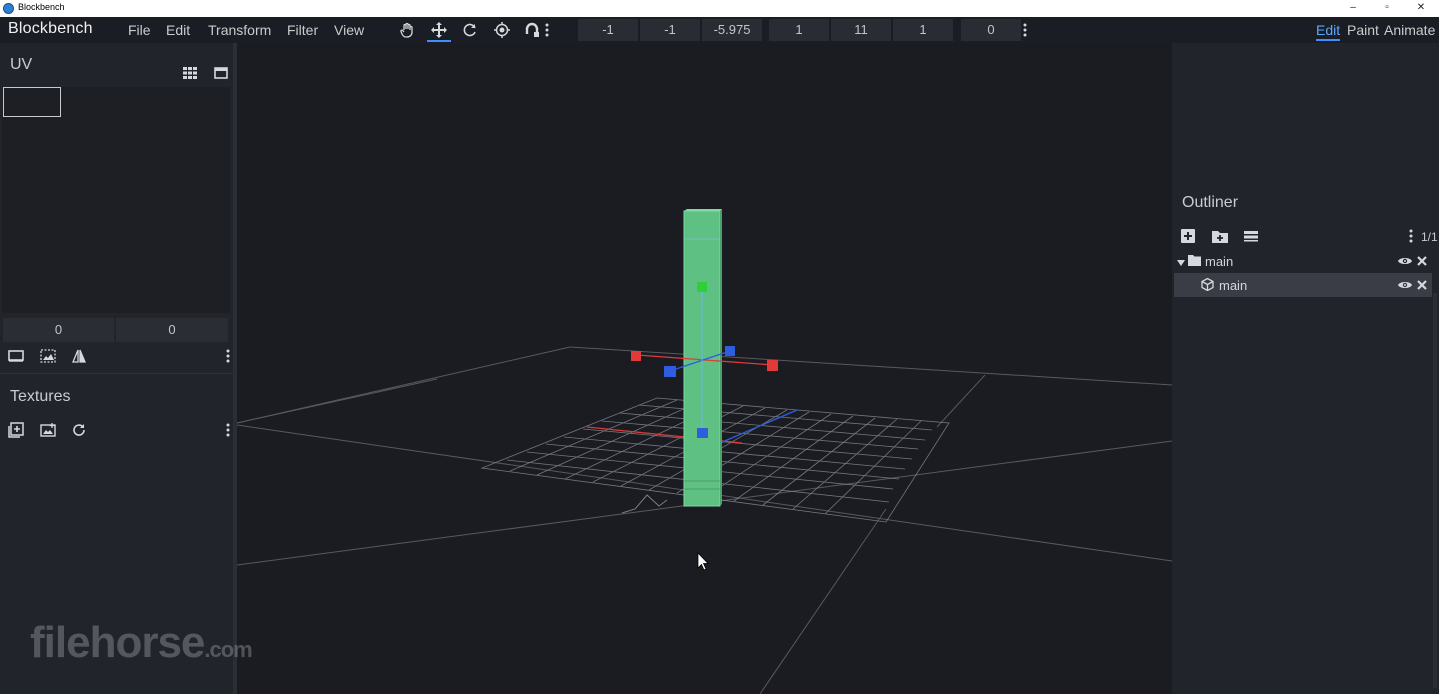 This screenshot has height=694, width=1439. I want to click on outliner-group-row: main, so click(1303, 261).